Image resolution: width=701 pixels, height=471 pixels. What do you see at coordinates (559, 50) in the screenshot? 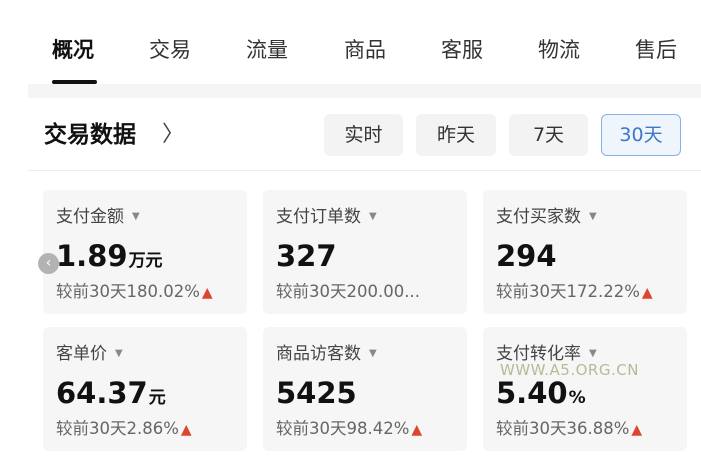
I see `tab-logistics: 物流` at bounding box center [559, 50].